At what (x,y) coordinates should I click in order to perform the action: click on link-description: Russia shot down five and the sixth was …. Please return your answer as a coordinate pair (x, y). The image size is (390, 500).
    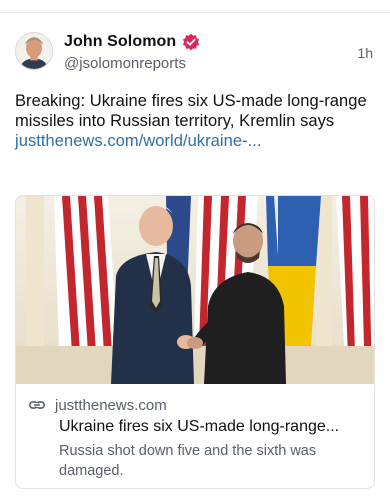
    Looking at the image, I should click on (188, 461).